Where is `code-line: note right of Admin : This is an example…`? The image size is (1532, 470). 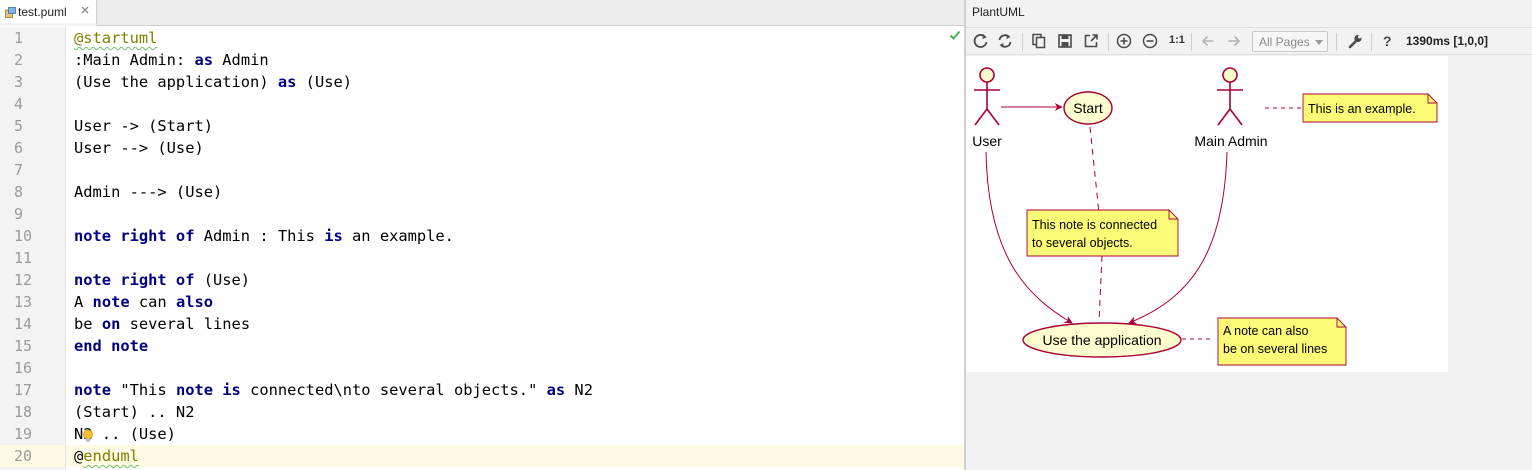
code-line: note right of Admin : This is an example… is located at coordinates (515, 236).